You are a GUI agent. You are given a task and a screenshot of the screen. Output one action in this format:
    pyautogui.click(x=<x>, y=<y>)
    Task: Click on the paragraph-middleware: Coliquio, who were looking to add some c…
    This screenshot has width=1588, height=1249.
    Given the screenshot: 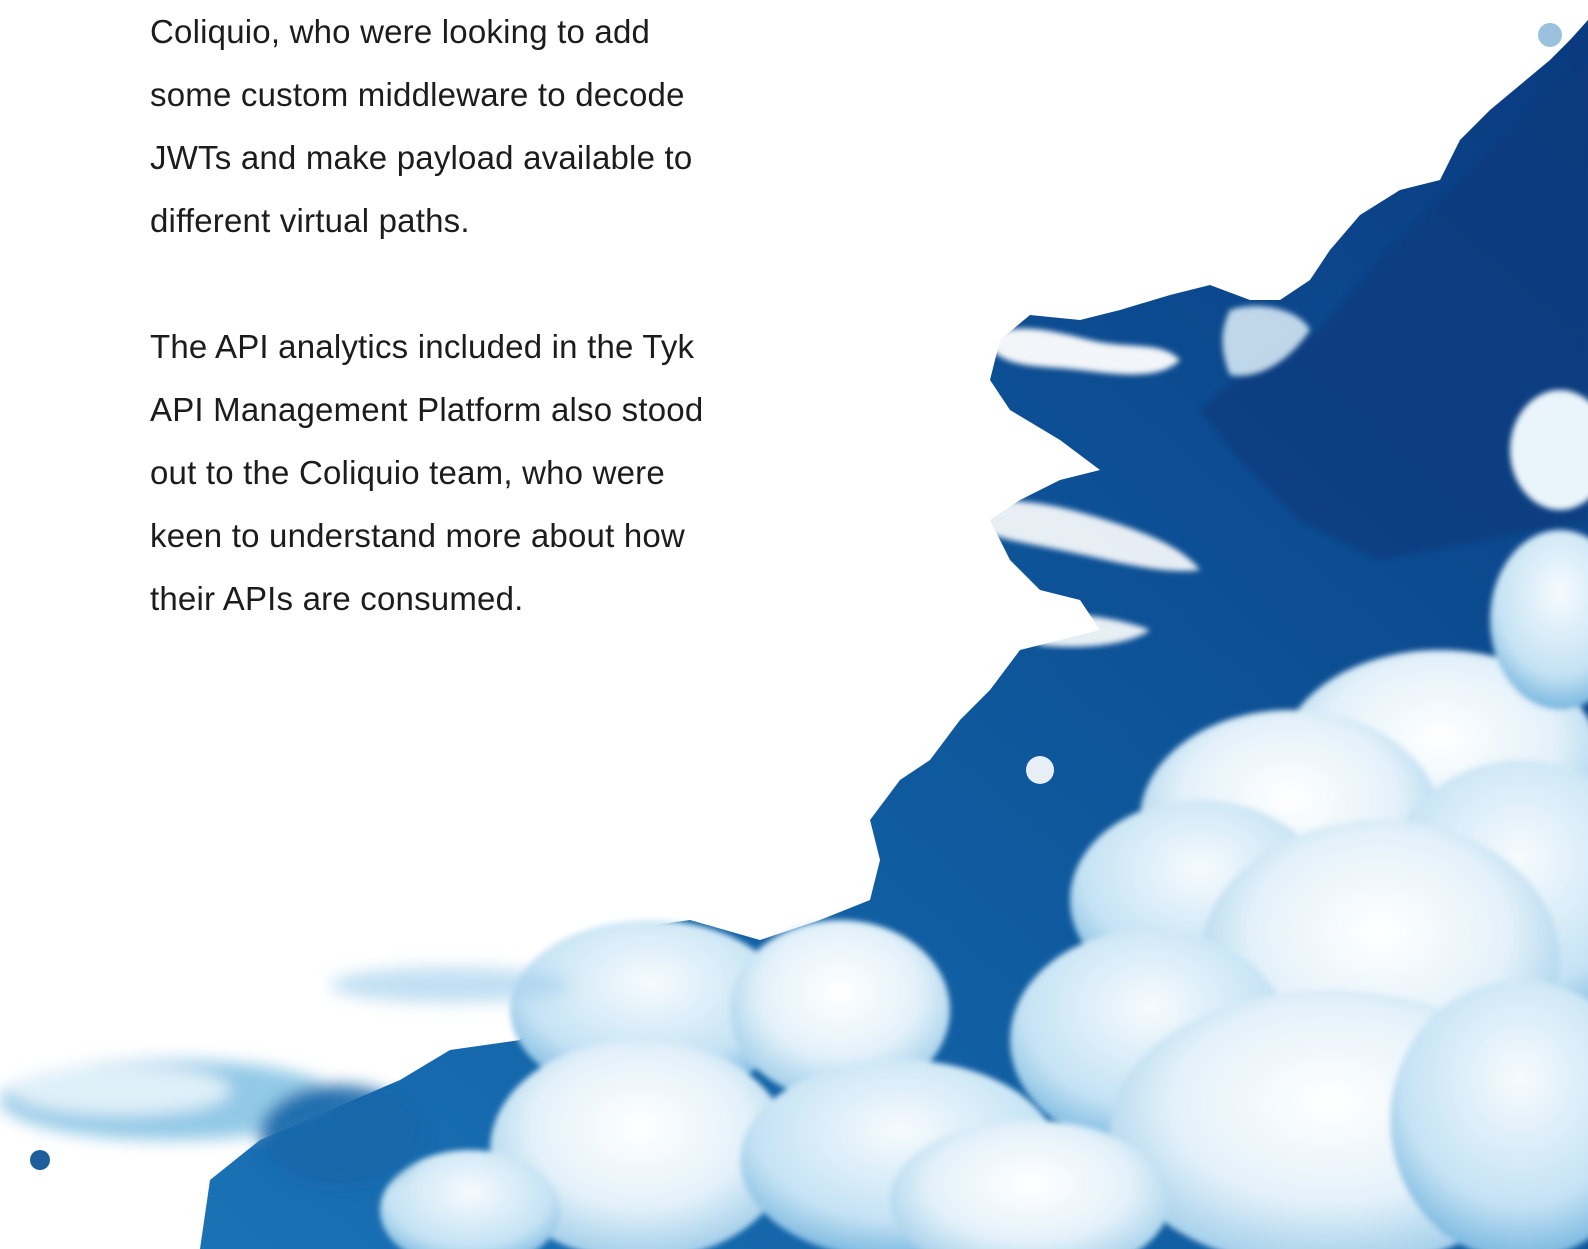 What is the action you would take?
    pyautogui.click(x=460, y=126)
    